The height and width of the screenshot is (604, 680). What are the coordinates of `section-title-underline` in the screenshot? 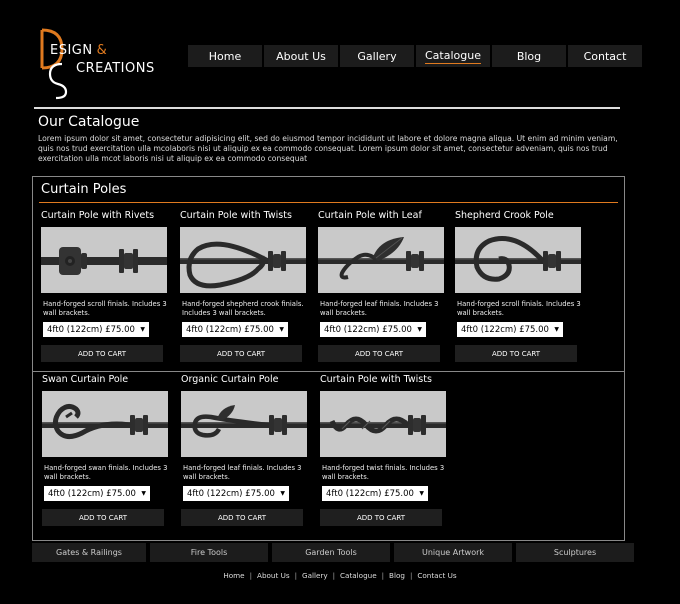 It's located at (328, 202).